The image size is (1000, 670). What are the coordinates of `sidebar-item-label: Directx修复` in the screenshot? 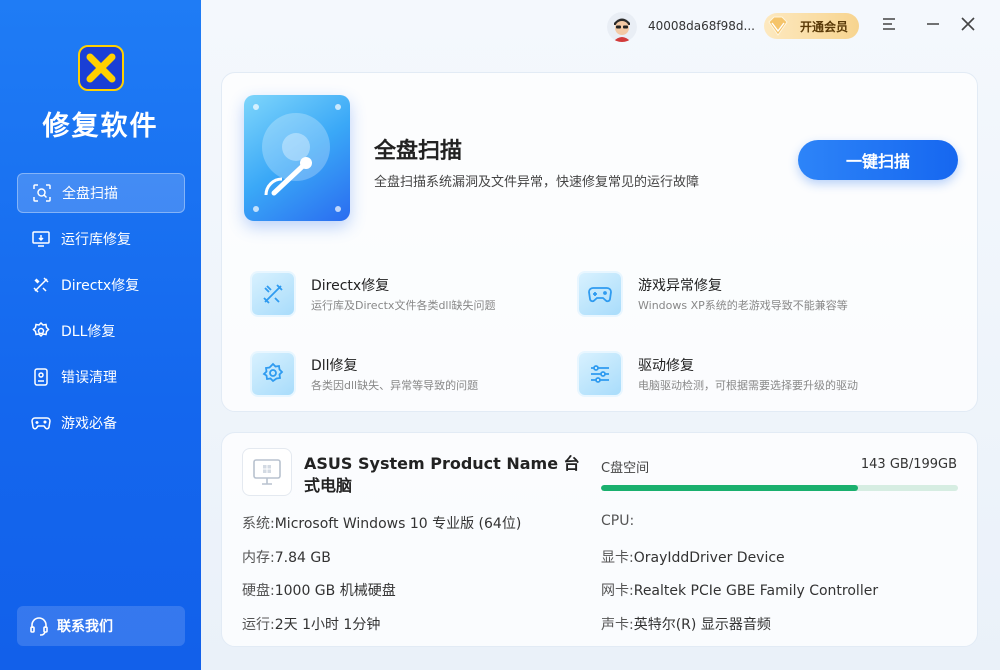 It's located at (100, 286).